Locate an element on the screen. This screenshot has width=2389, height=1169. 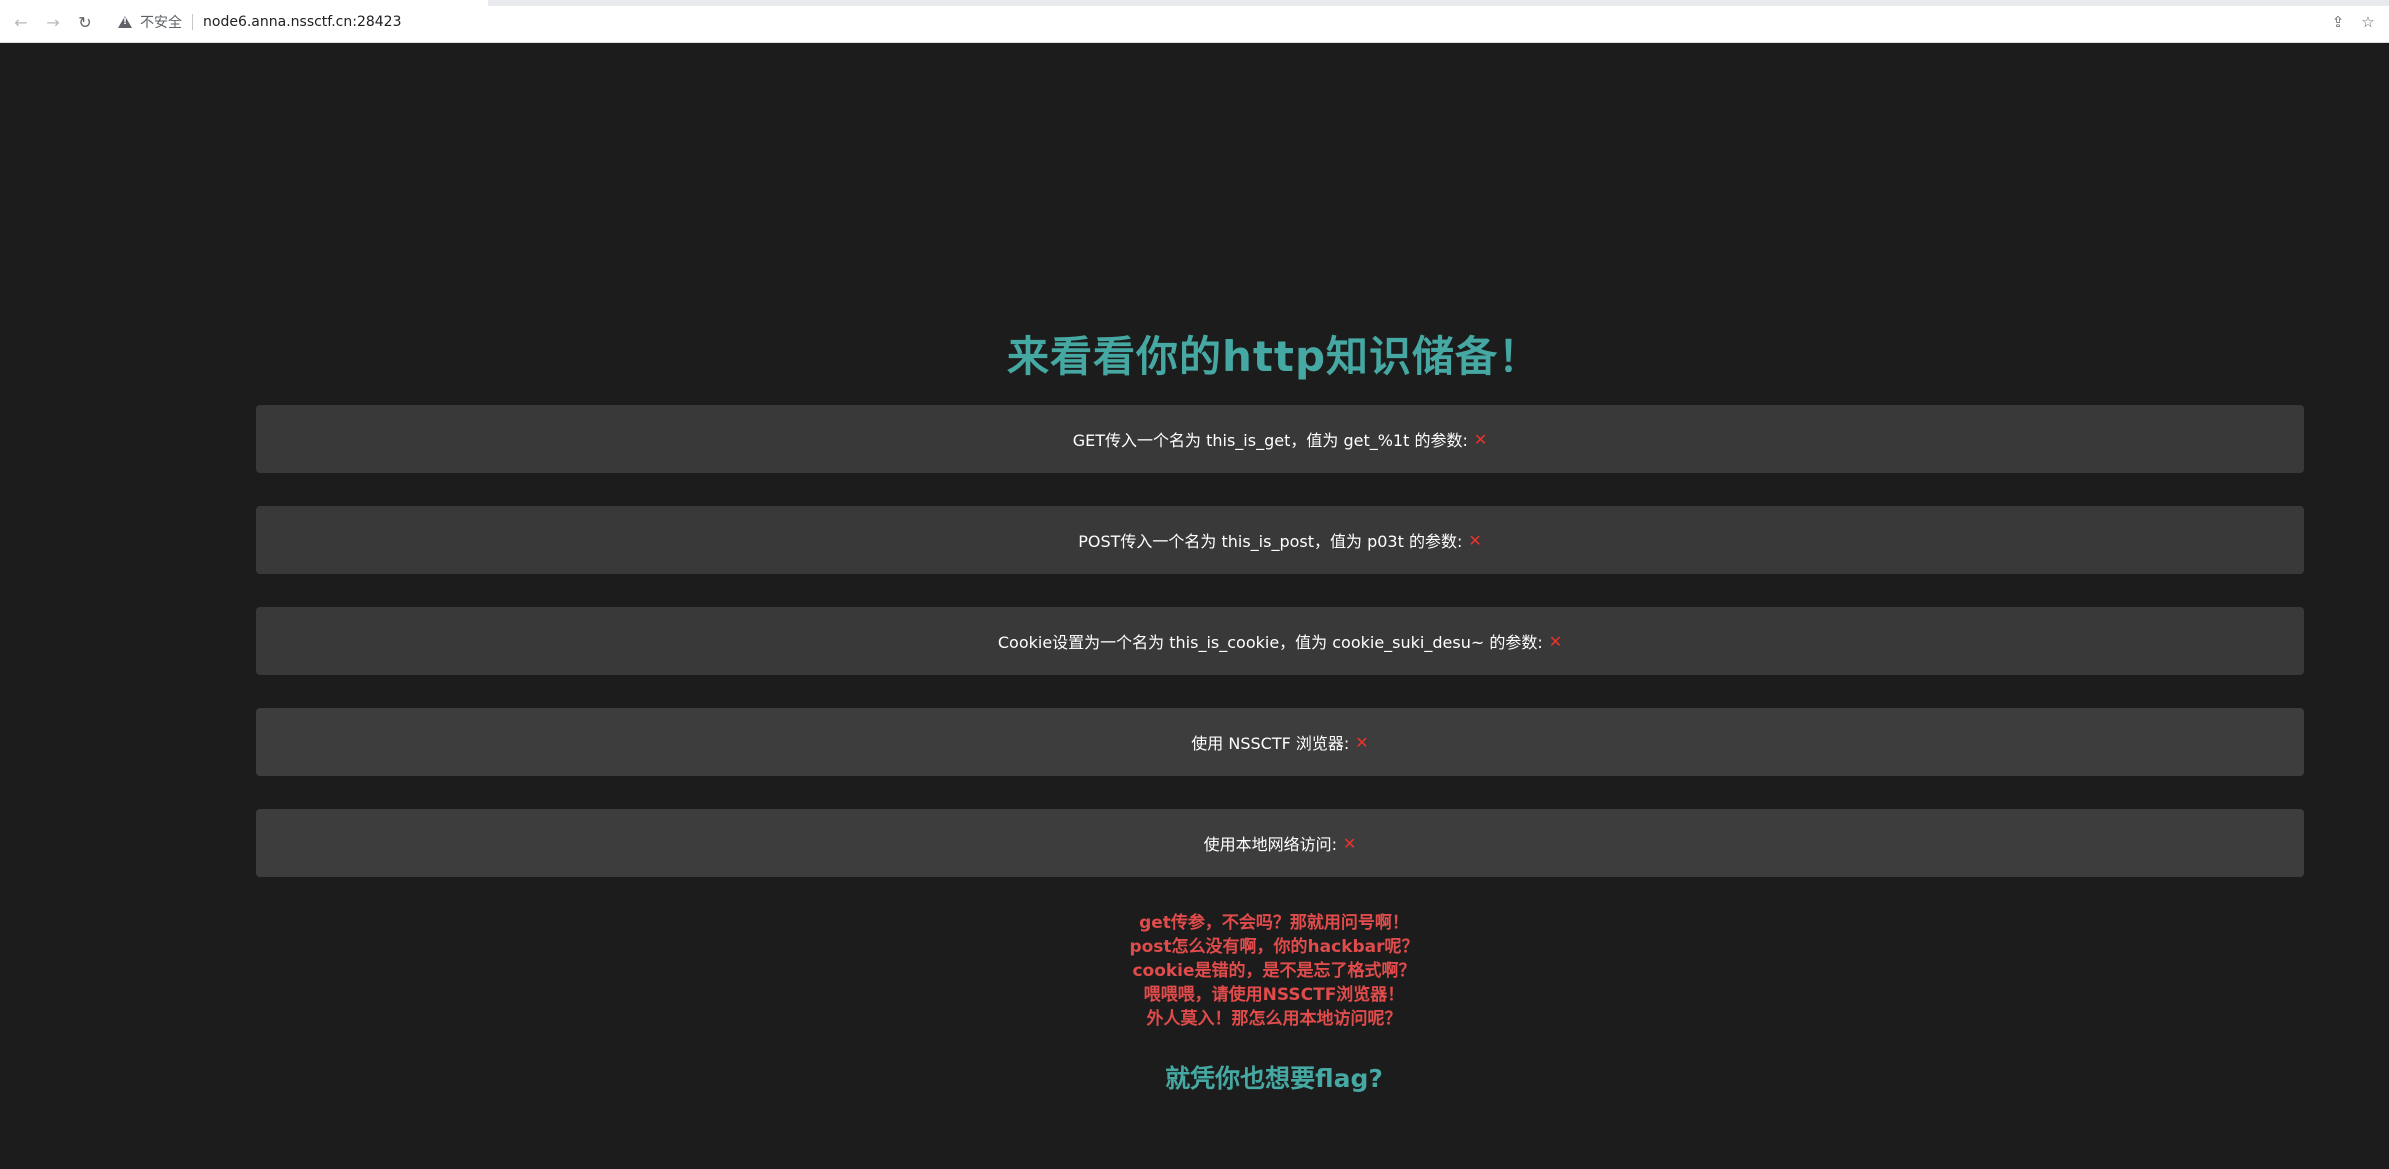
bookmark-button: ☆ is located at coordinates (2368, 22).